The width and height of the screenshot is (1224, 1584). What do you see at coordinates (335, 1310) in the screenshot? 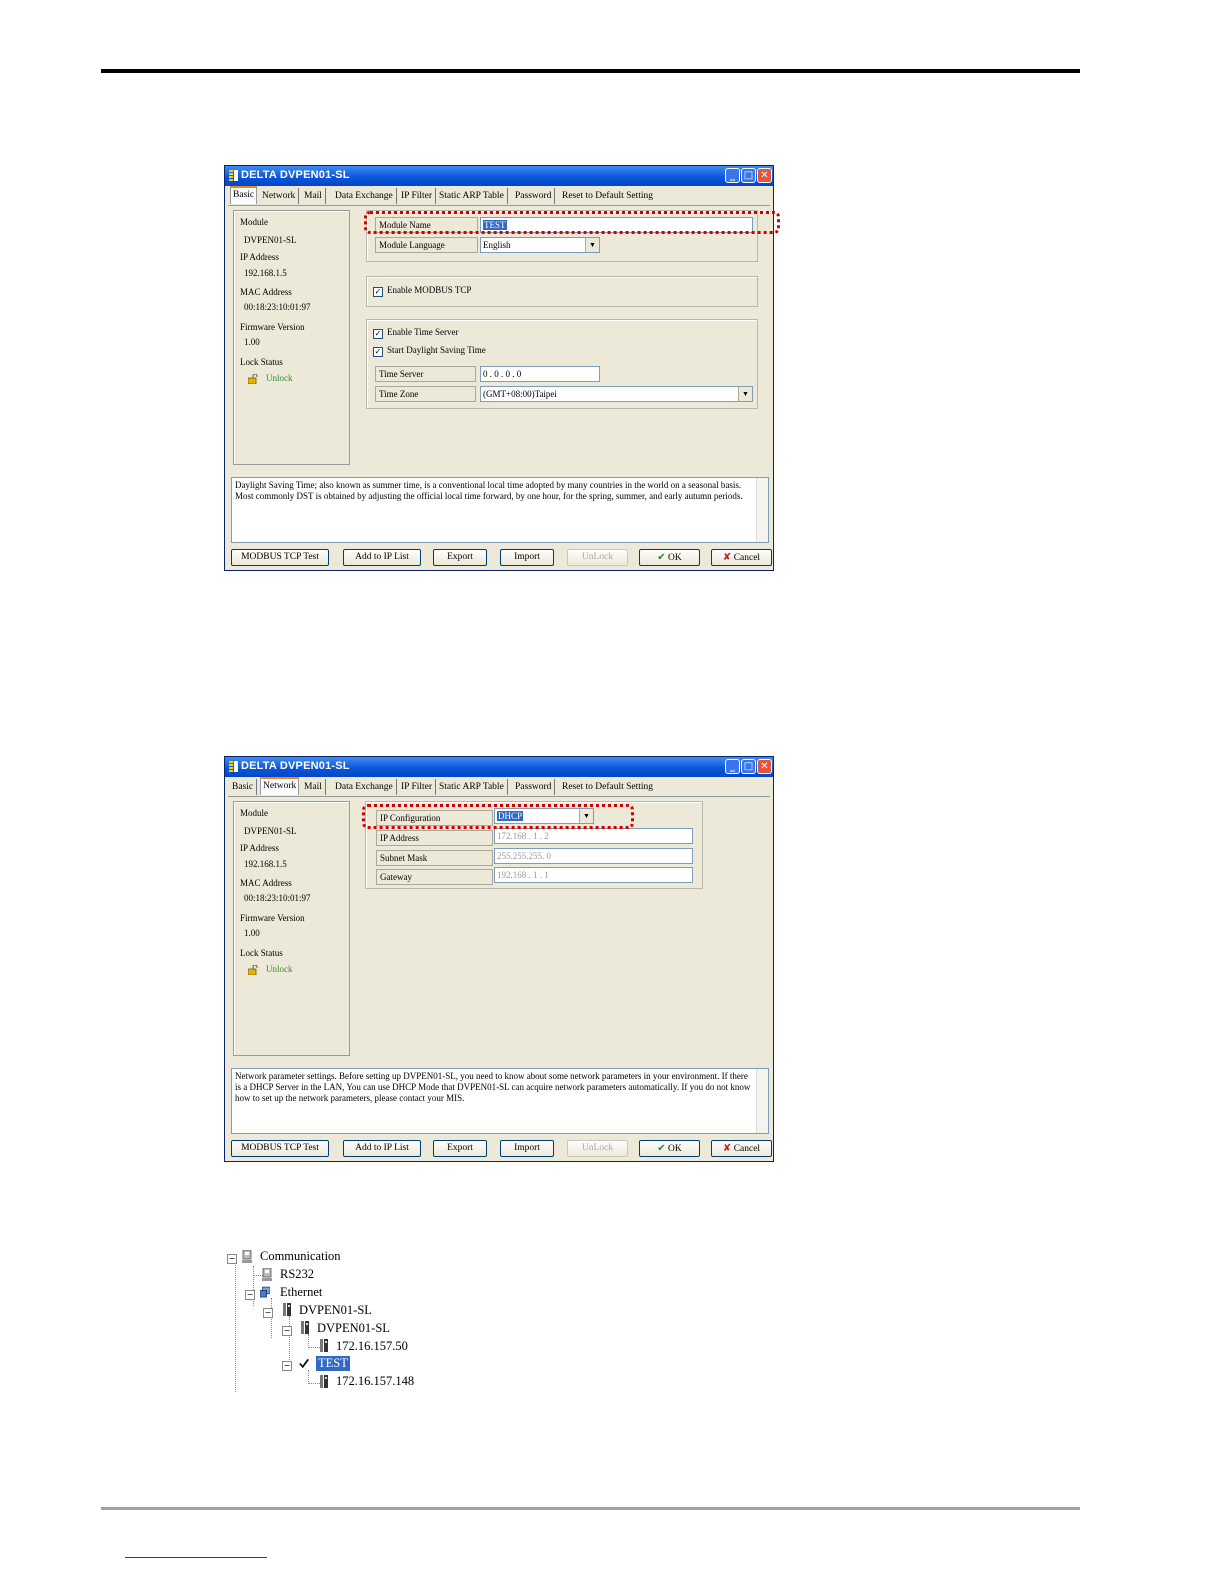
I see `tree-node-dvpen01-sl-group: DVPEN01-SL` at bounding box center [335, 1310].